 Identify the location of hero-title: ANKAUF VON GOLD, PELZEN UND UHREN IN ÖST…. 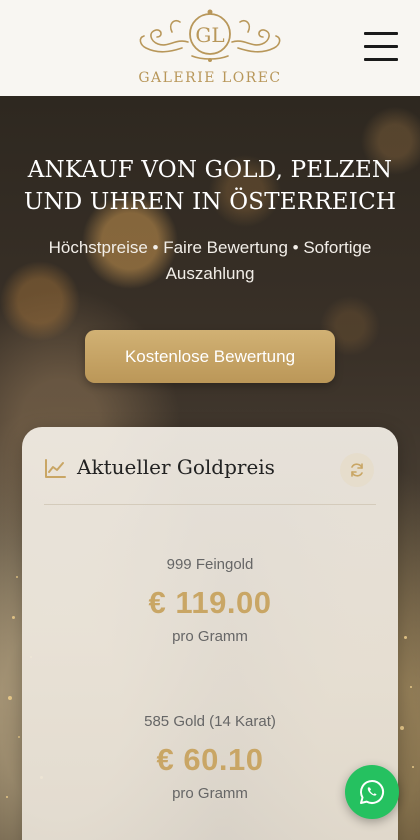
(210, 186).